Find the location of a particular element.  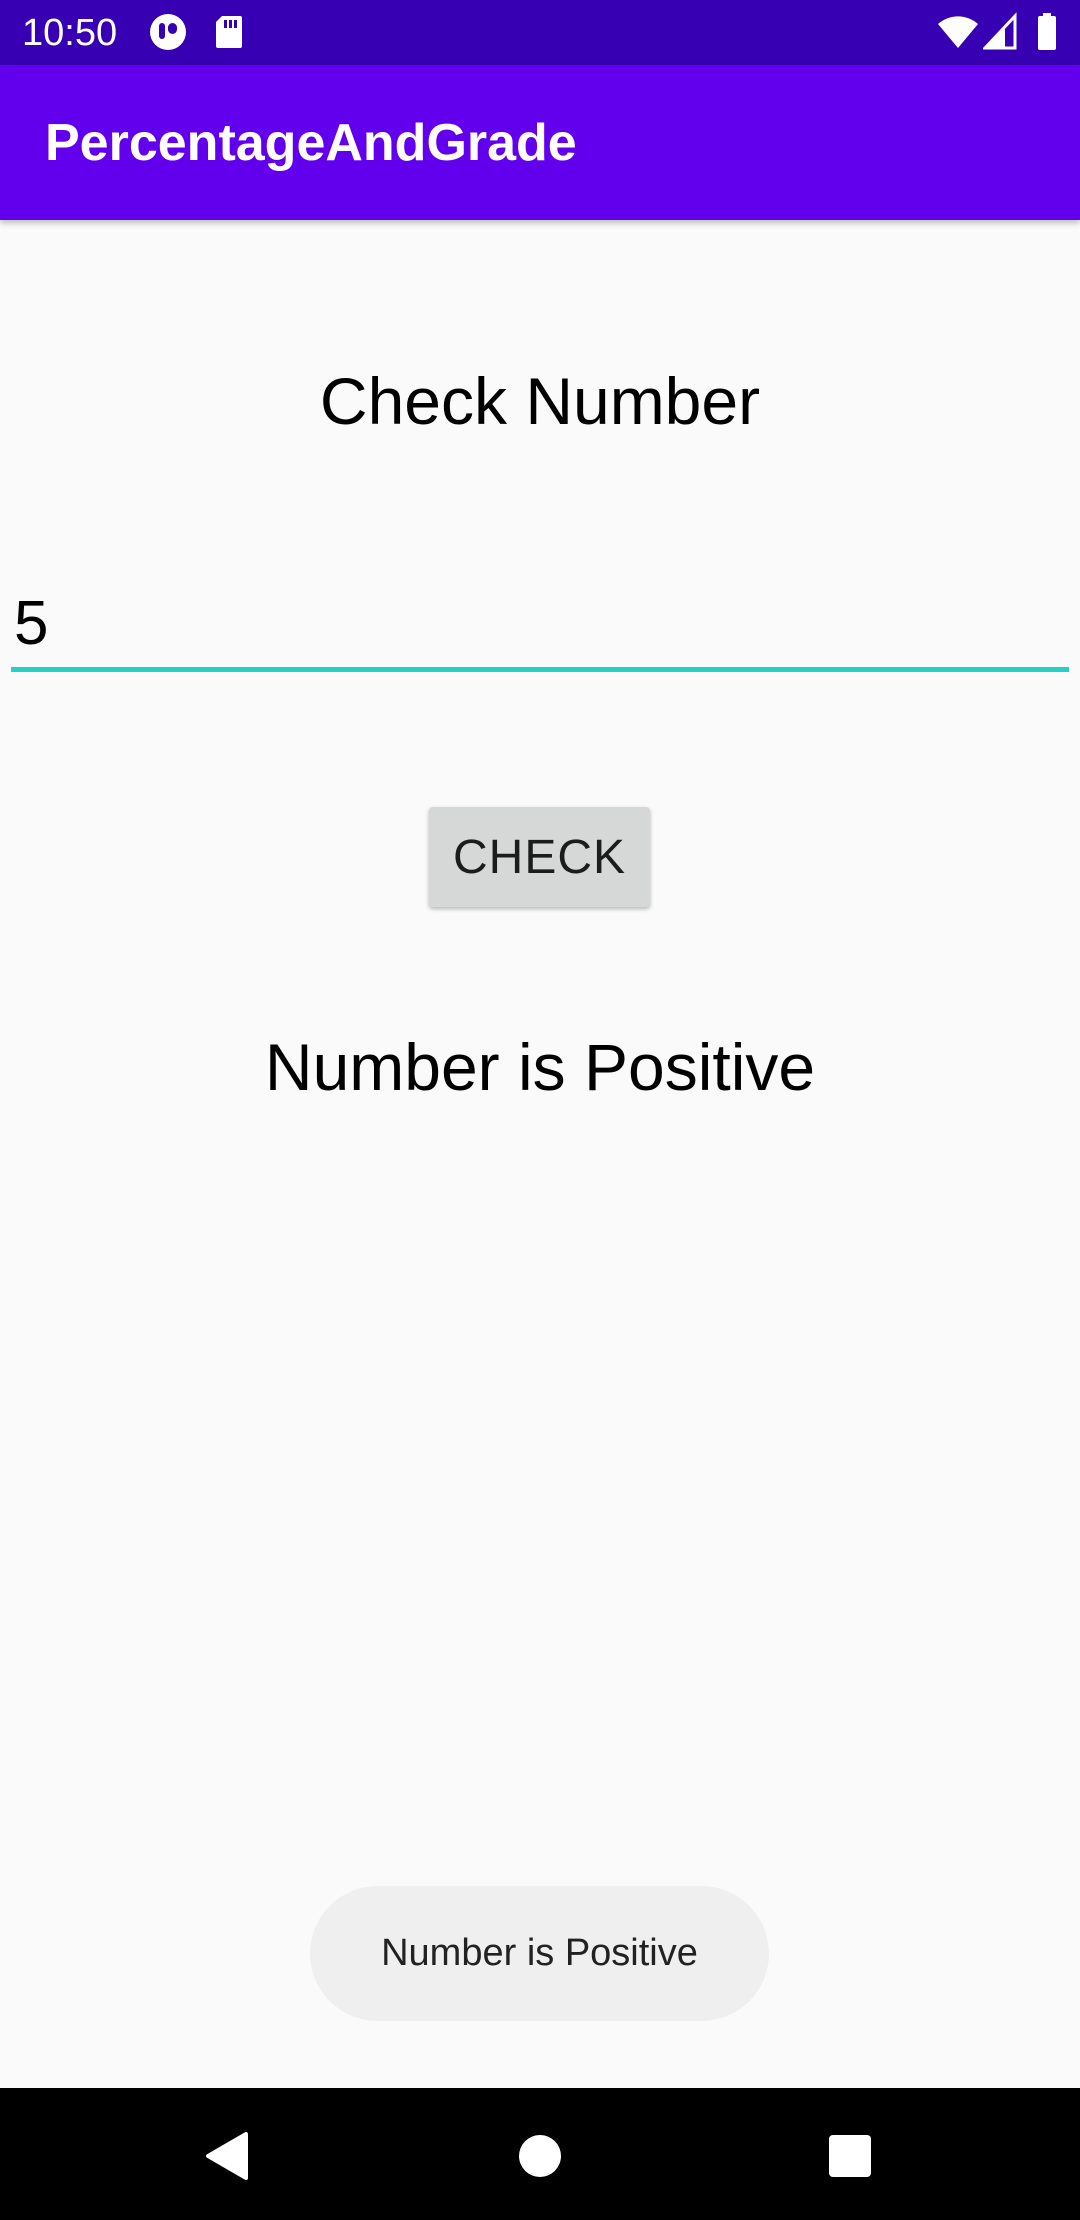

sd-card-icon is located at coordinates (229, 32).